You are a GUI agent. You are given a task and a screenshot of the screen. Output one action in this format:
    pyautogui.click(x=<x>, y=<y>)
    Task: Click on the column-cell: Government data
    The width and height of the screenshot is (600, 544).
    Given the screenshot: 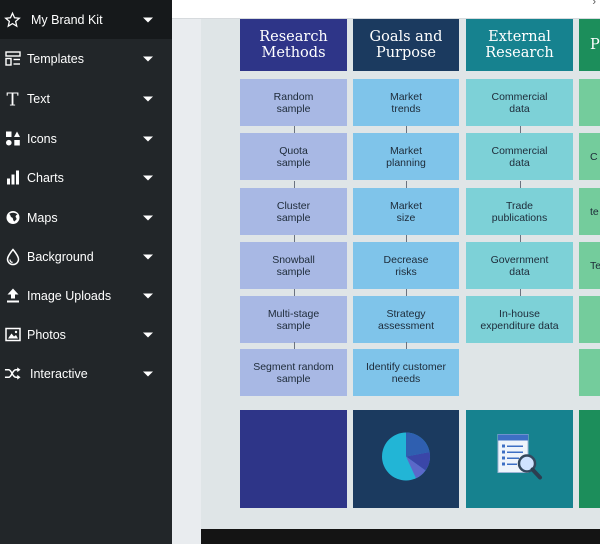 What is the action you would take?
    pyautogui.click(x=519, y=265)
    